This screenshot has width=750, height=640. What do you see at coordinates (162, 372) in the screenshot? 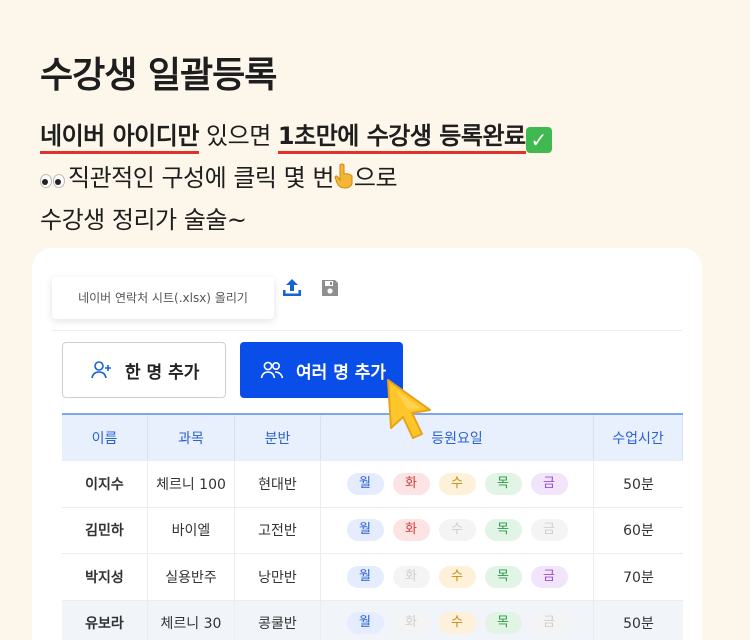
I see `add-one-label: 한 명 추가` at bounding box center [162, 372].